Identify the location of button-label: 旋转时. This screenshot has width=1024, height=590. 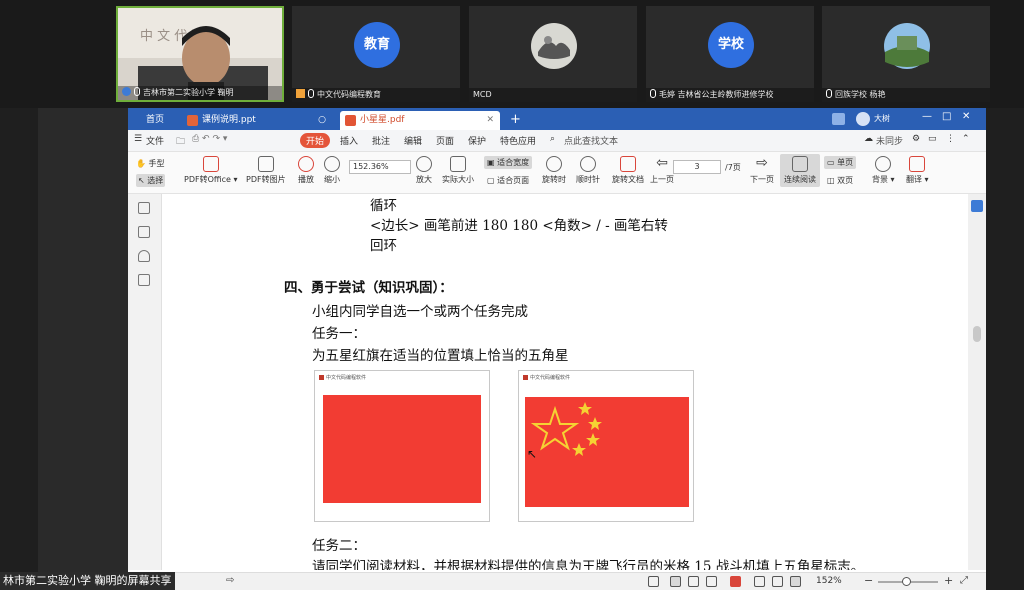
(554, 179).